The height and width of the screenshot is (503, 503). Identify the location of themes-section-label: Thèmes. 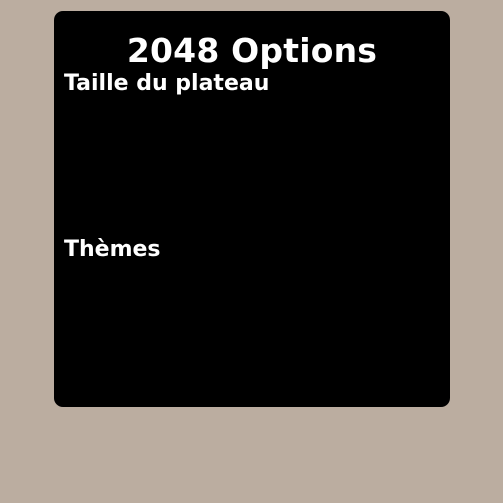
(112, 249).